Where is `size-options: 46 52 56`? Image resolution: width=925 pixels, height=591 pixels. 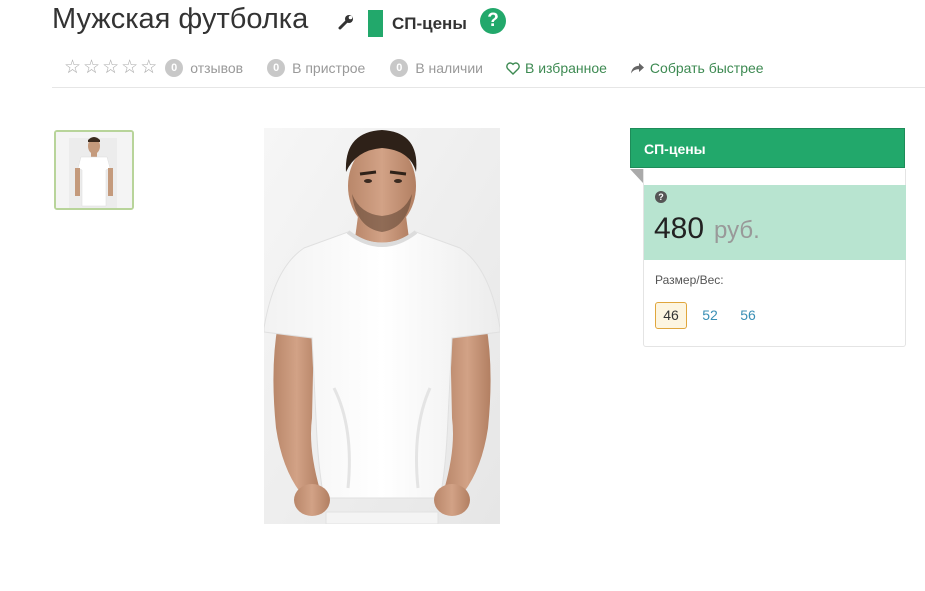
size-options: 46 52 56 is located at coordinates (709, 315).